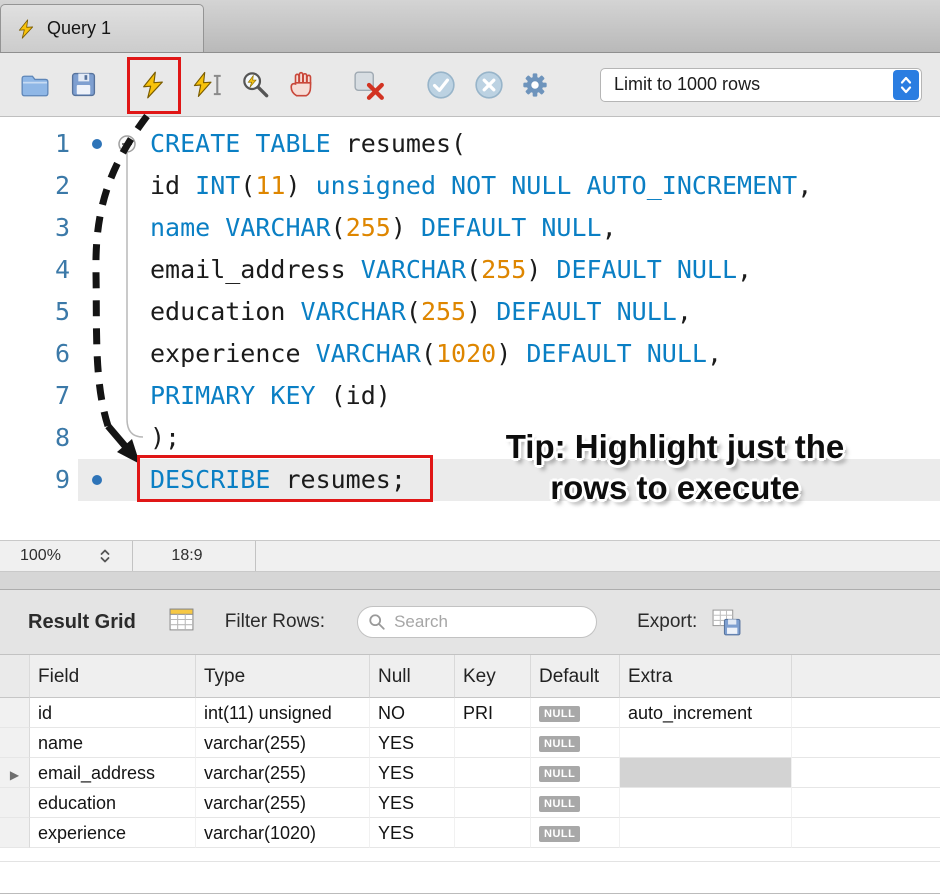 The image size is (940, 894). I want to click on cell-field: name, so click(113, 743).